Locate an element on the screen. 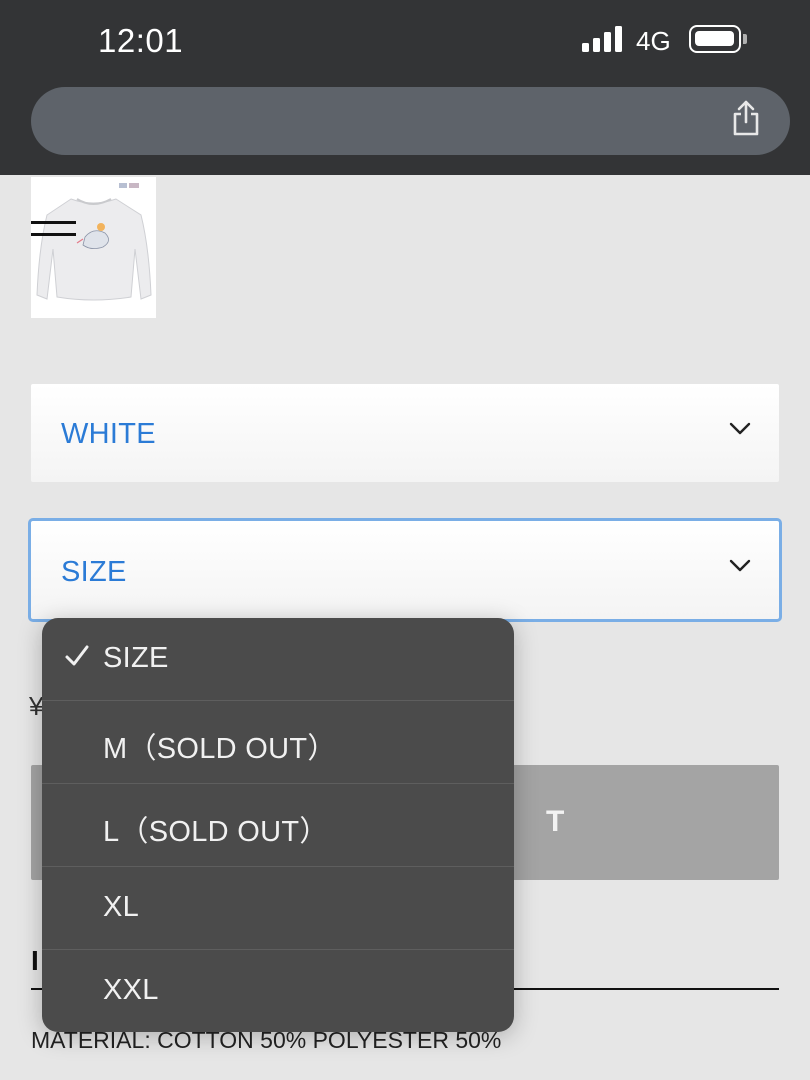 This screenshot has width=810, height=1080. share-icon is located at coordinates (746, 118).